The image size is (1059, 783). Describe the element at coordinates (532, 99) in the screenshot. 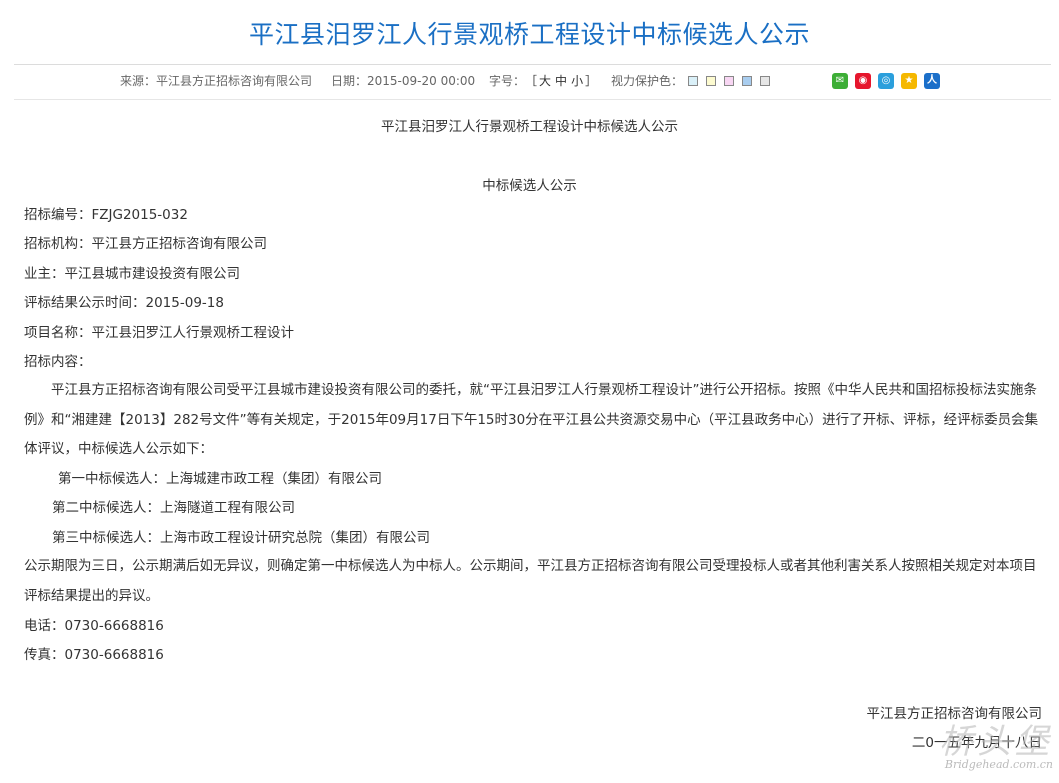

I see `meta-divider` at that location.